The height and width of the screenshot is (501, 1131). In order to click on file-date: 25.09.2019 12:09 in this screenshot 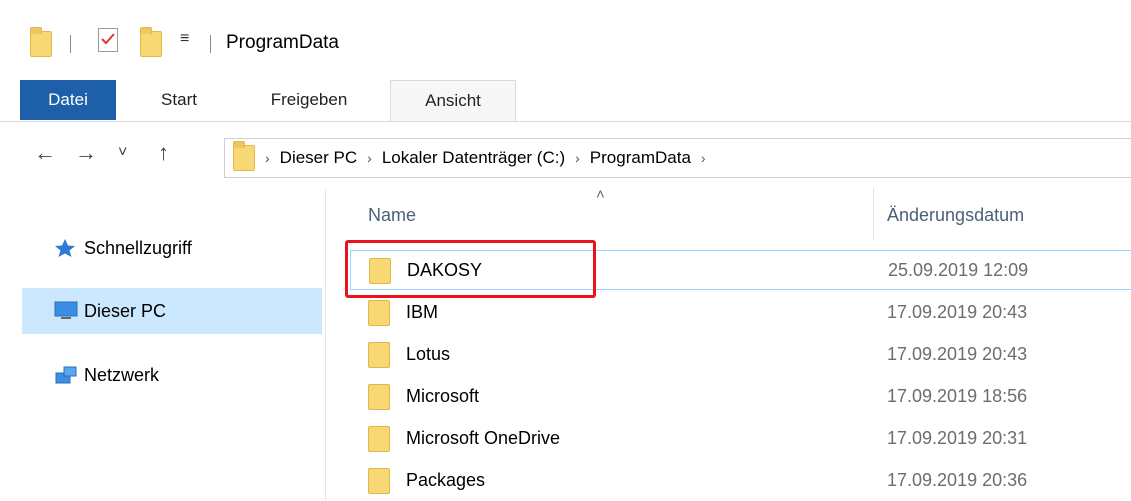, I will do `click(958, 270)`.